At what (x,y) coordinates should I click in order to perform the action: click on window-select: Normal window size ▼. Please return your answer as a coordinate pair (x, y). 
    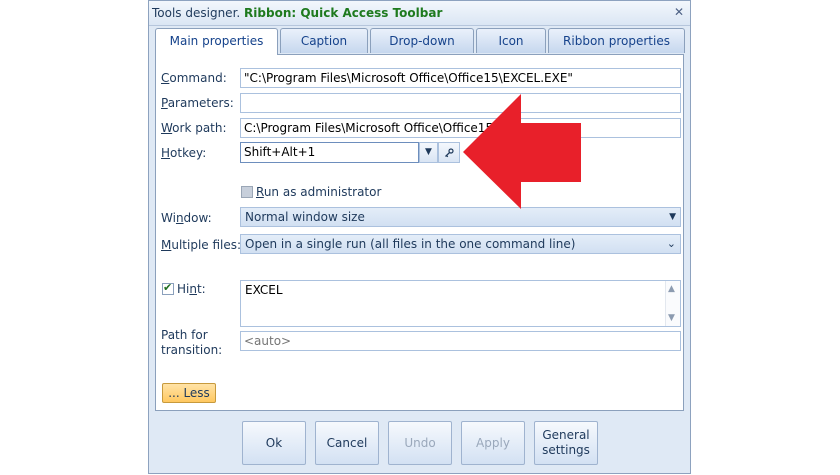
    Looking at the image, I should click on (460, 217).